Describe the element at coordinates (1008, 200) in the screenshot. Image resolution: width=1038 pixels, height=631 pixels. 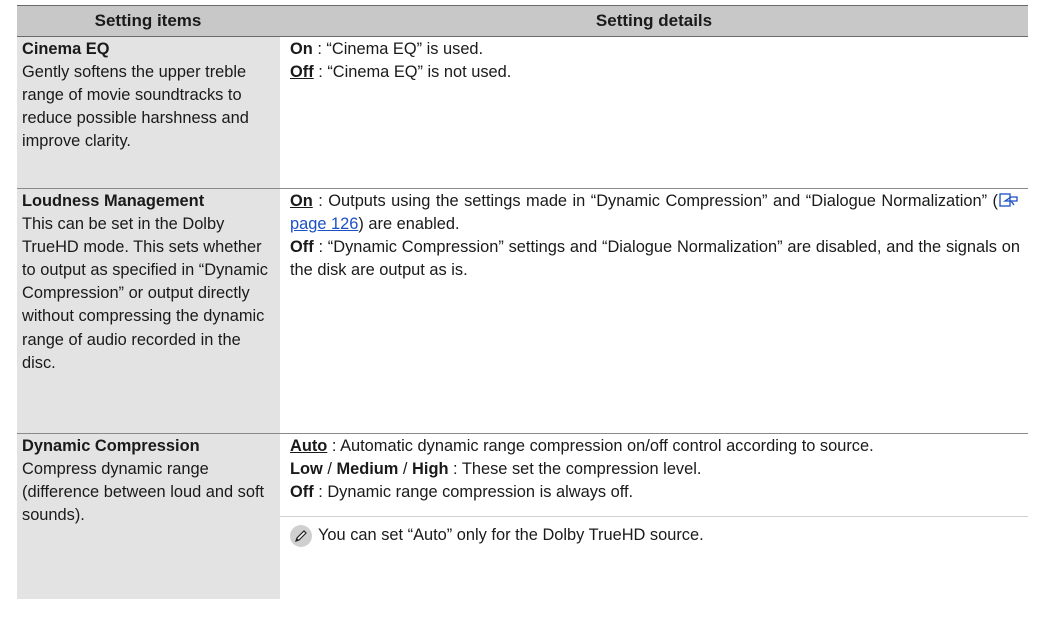
I see `page-reference-icon` at that location.